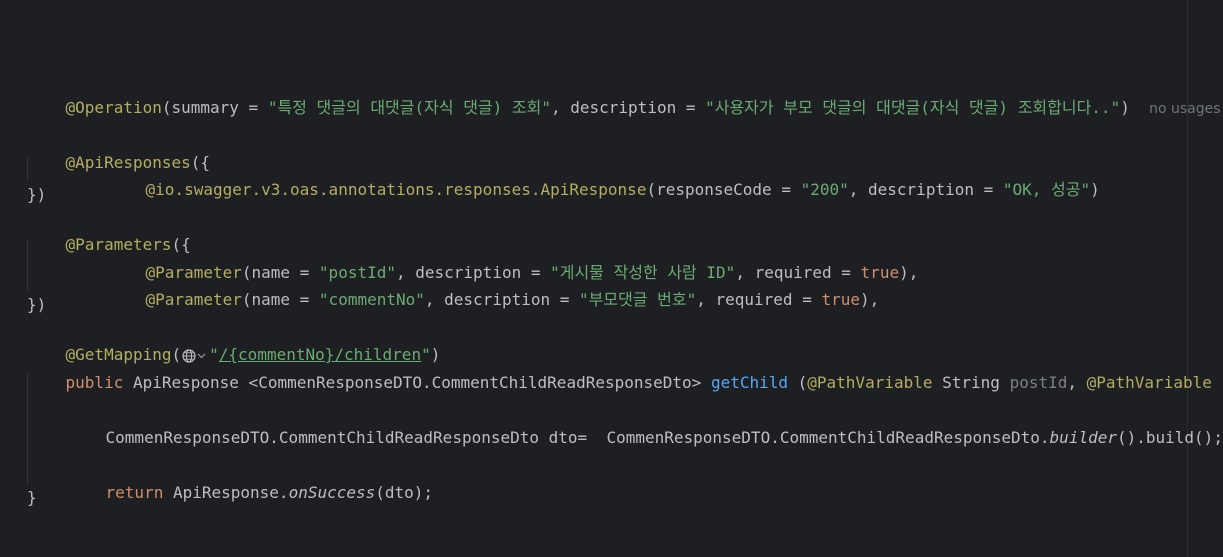  What do you see at coordinates (113, 107) in the screenshot?
I see `annotation: @Operation` at bounding box center [113, 107].